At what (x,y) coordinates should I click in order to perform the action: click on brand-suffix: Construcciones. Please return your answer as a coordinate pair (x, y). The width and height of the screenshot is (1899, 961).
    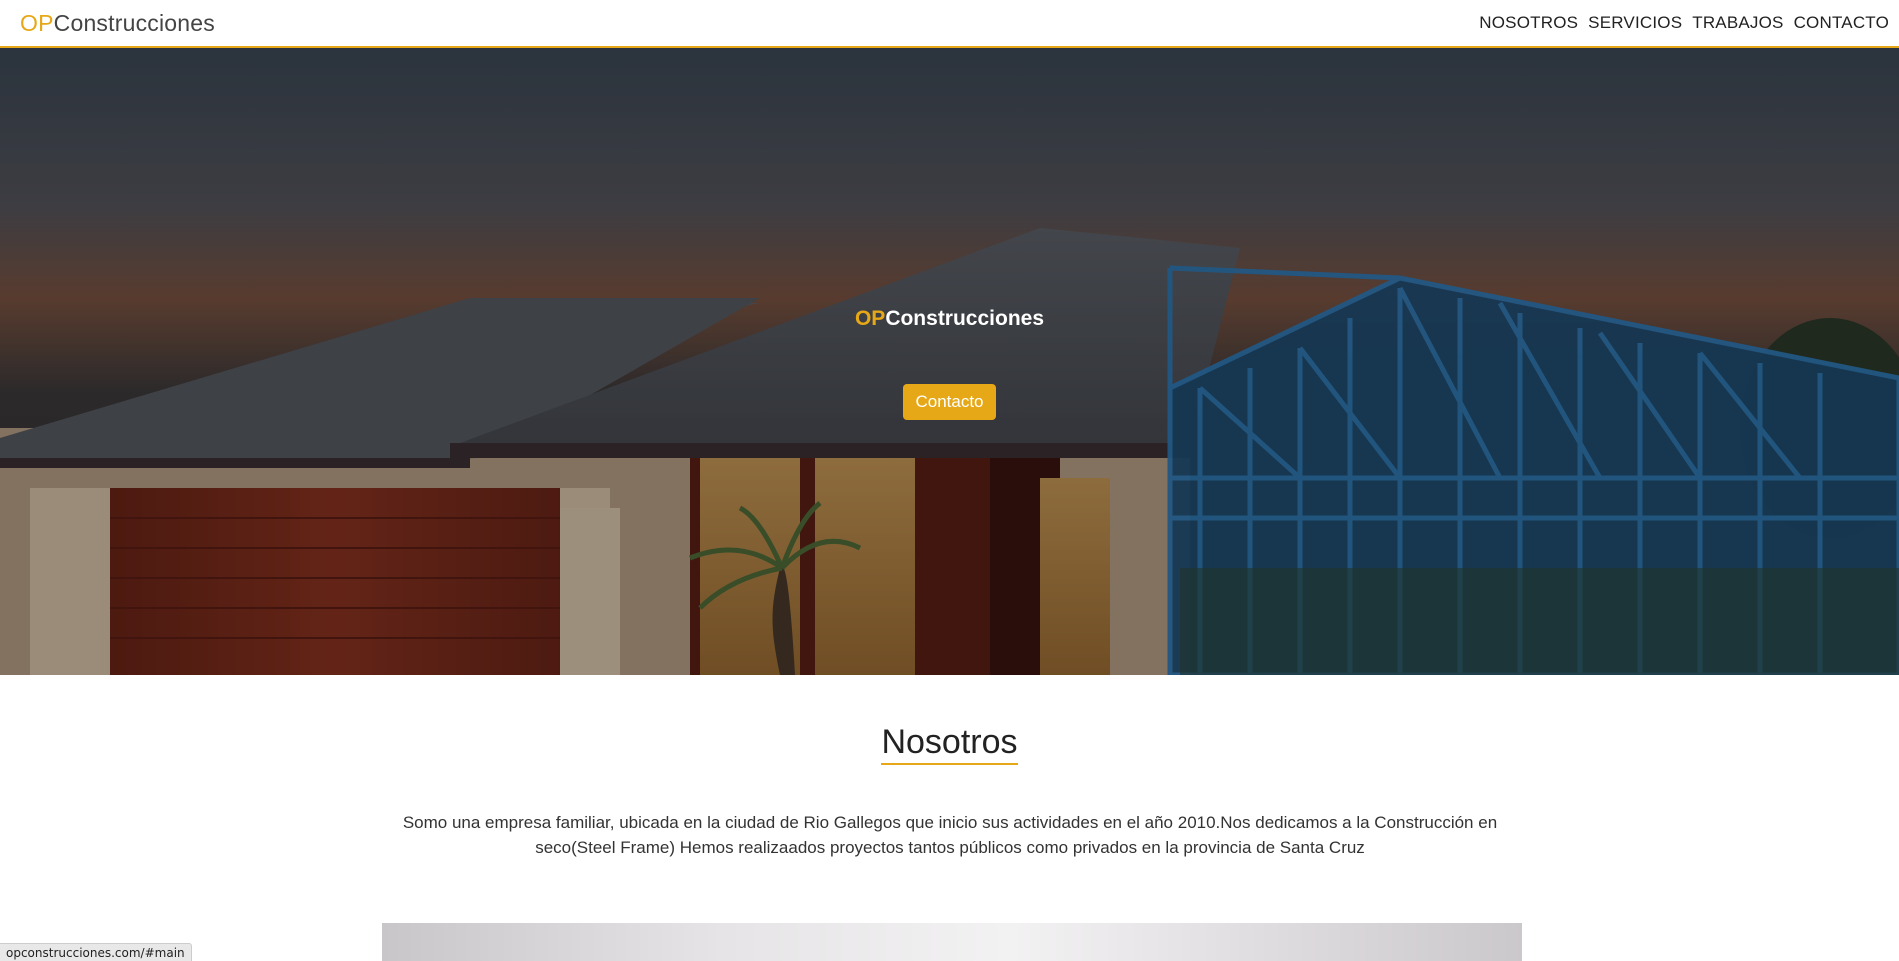
    Looking at the image, I should click on (134, 22).